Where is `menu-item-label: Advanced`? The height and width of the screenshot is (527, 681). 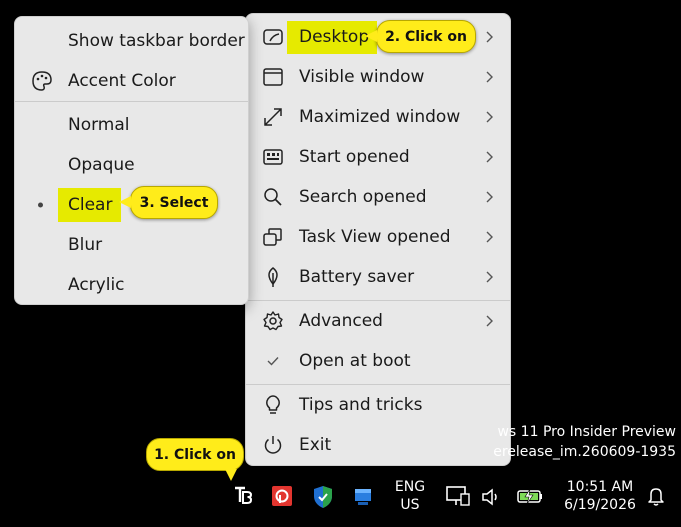 menu-item-label: Advanced is located at coordinates (341, 321).